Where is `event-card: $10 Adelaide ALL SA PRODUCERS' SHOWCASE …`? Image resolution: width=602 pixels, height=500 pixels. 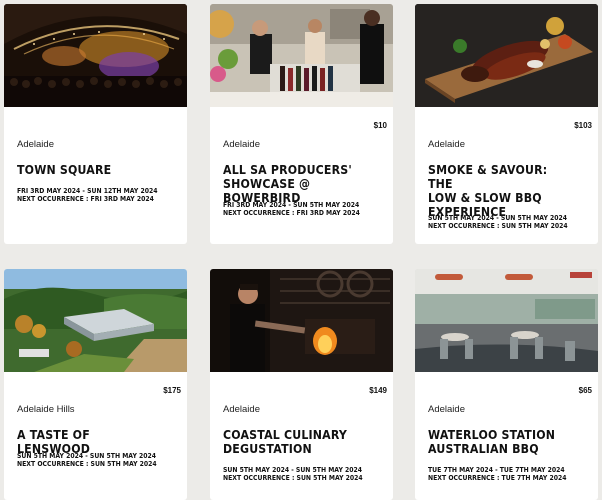 event-card: $10 Adelaide ALL SA PRODUCERS' SHOWCASE … is located at coordinates (301, 124).